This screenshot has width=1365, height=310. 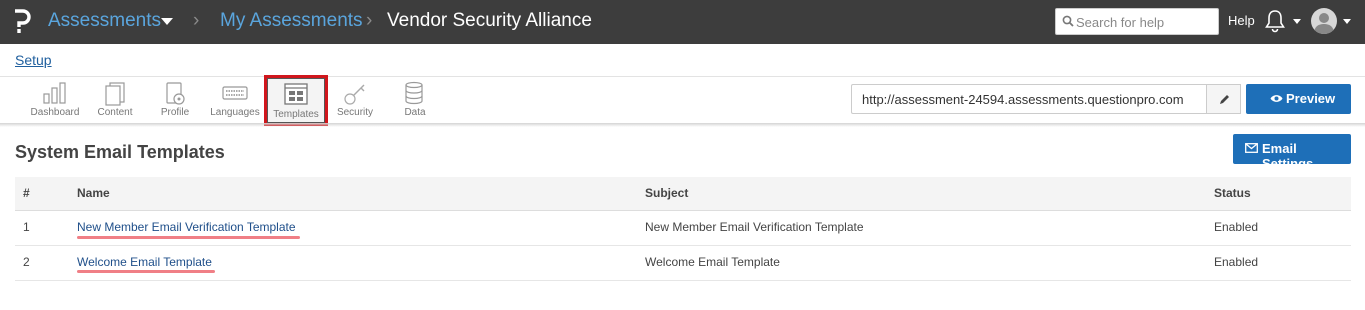 I want to click on template-subject: New Member Email Verification Template, so click(x=754, y=227).